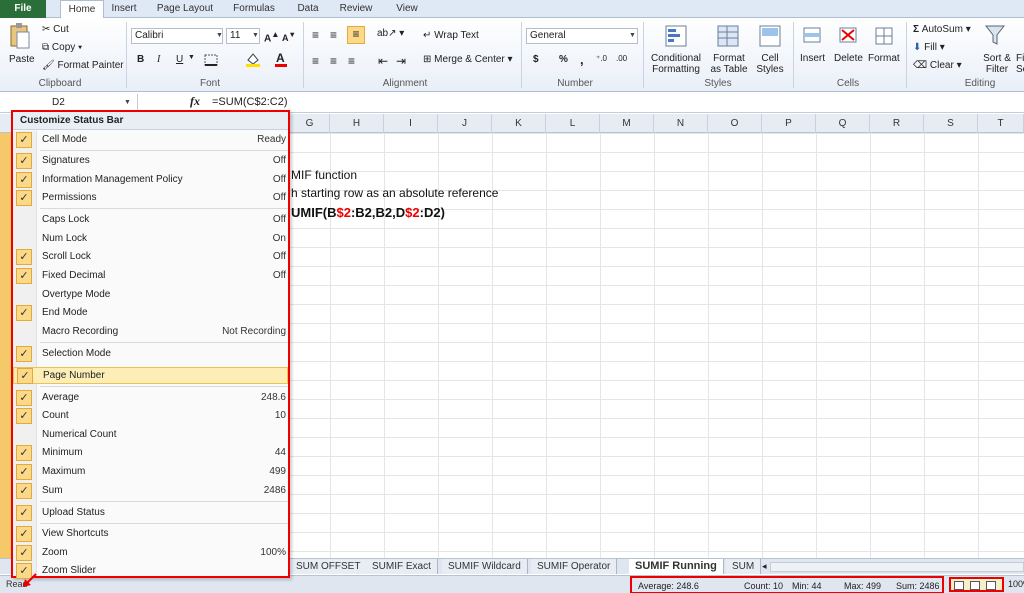  Describe the element at coordinates (83, 65) in the screenshot. I see `format-painter-button: 🖌 Format Painter` at that location.